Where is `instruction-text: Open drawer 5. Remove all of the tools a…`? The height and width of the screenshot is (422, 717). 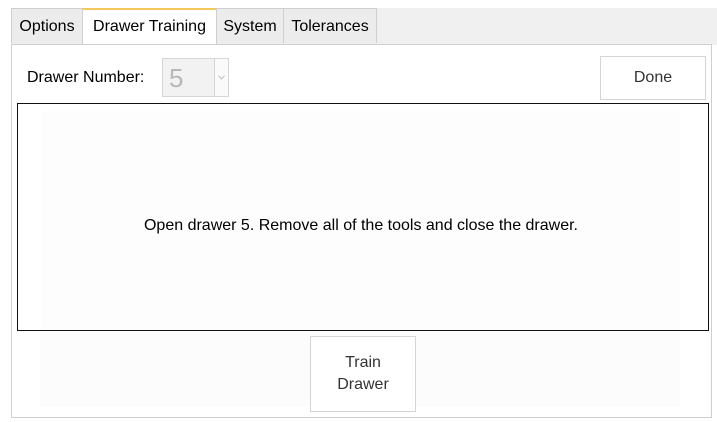
instruction-text: Open drawer 5. Remove all of the tools a… is located at coordinates (360, 225).